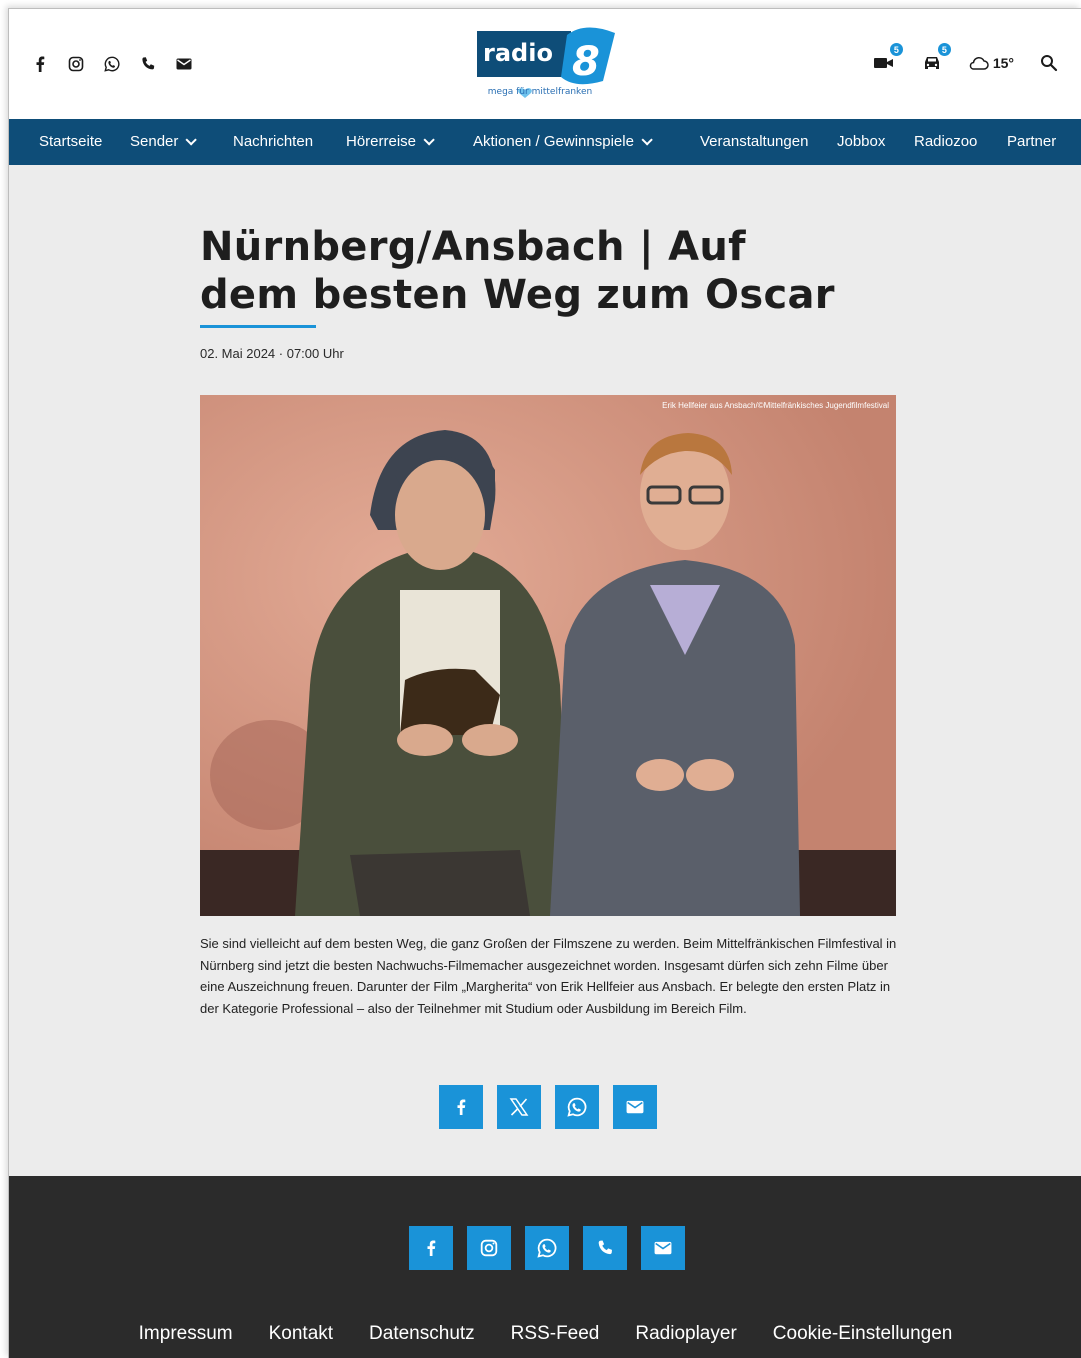  I want to click on nav-label: Partner, so click(1032, 141).